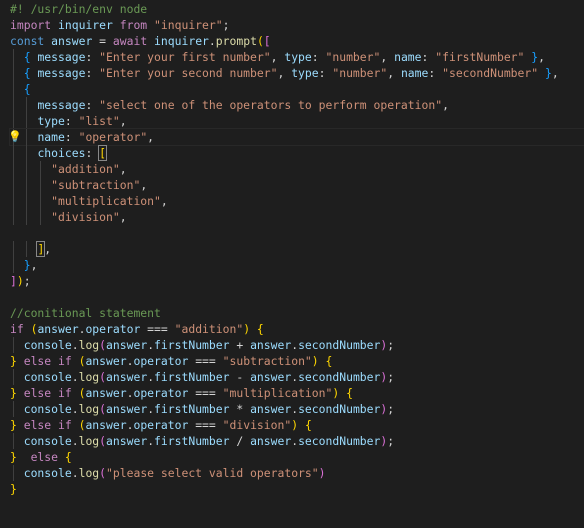  I want to click on code-token: "list", so click(99, 121).